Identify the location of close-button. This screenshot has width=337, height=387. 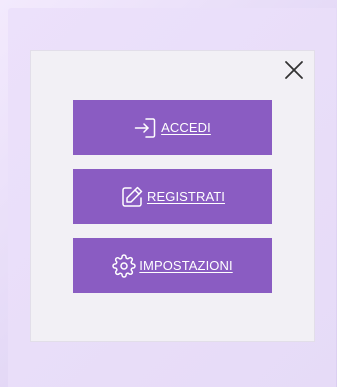
(294, 70).